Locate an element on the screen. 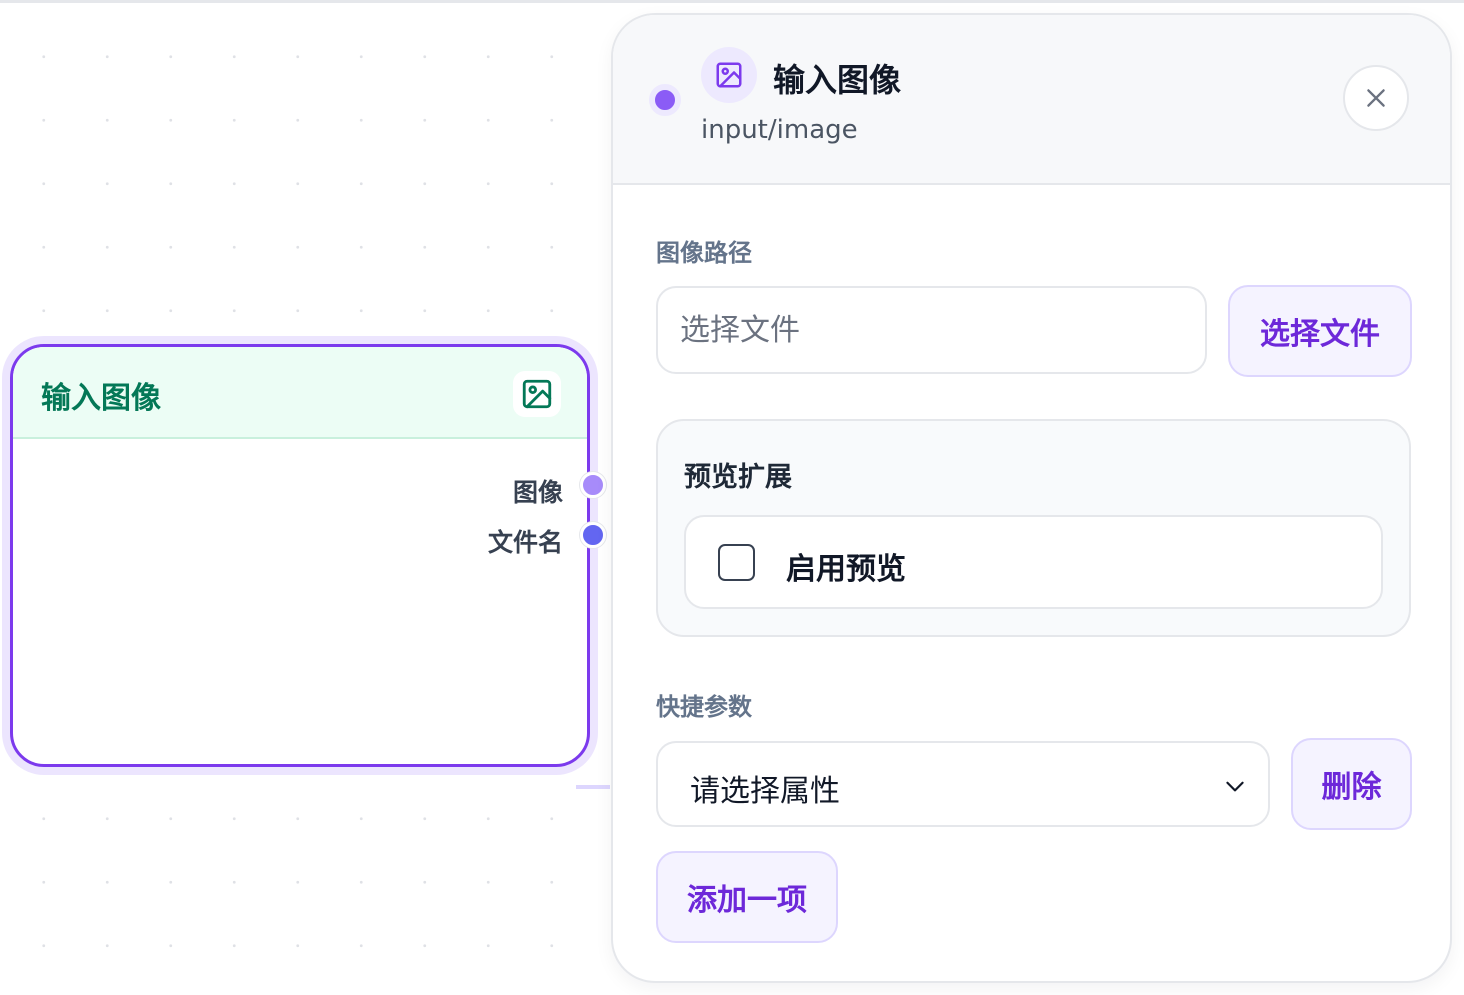 The height and width of the screenshot is (995, 1464). output-port-filename is located at coordinates (593, 535).